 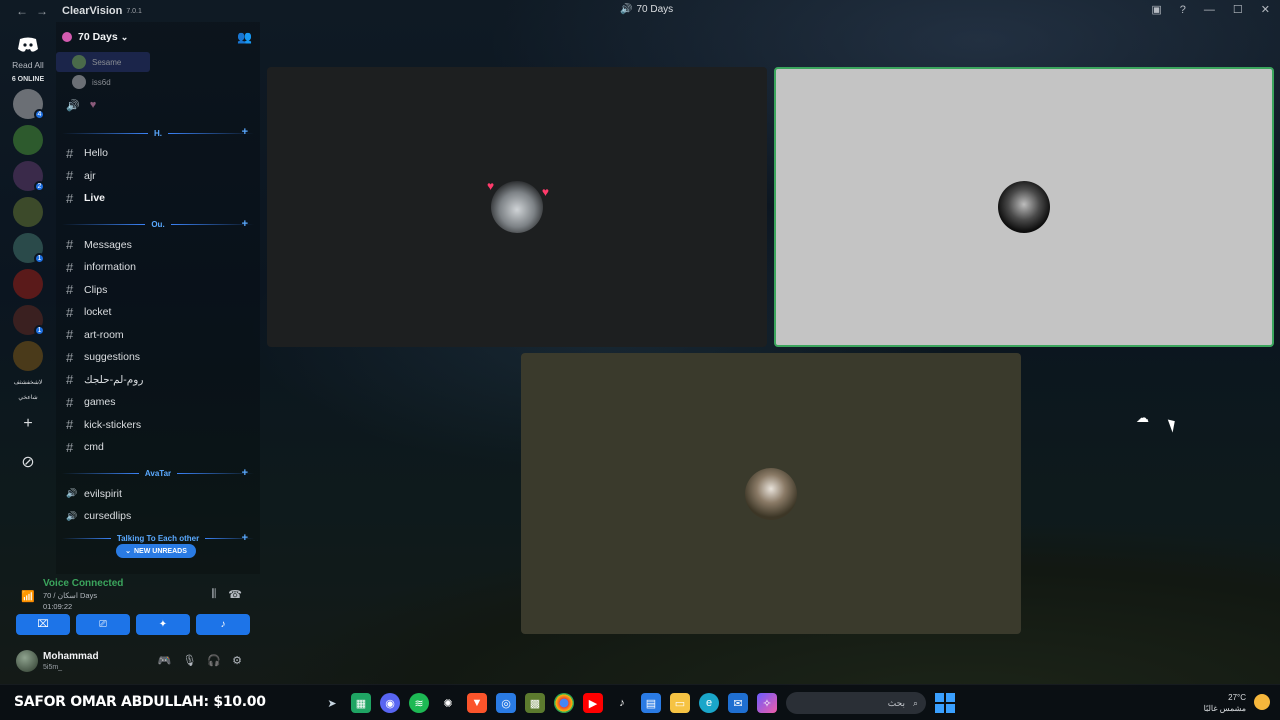 What do you see at coordinates (593, 703) in the screenshot?
I see `youtube-icon: ▶` at bounding box center [593, 703].